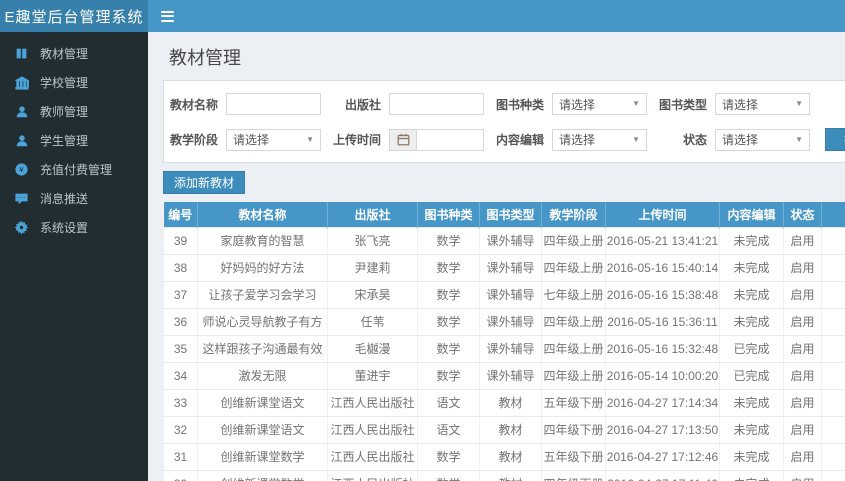 The image size is (845, 481). Describe the element at coordinates (662, 403) in the screenshot. I see `table-cell: 2016-04-27 17:14:34` at that location.